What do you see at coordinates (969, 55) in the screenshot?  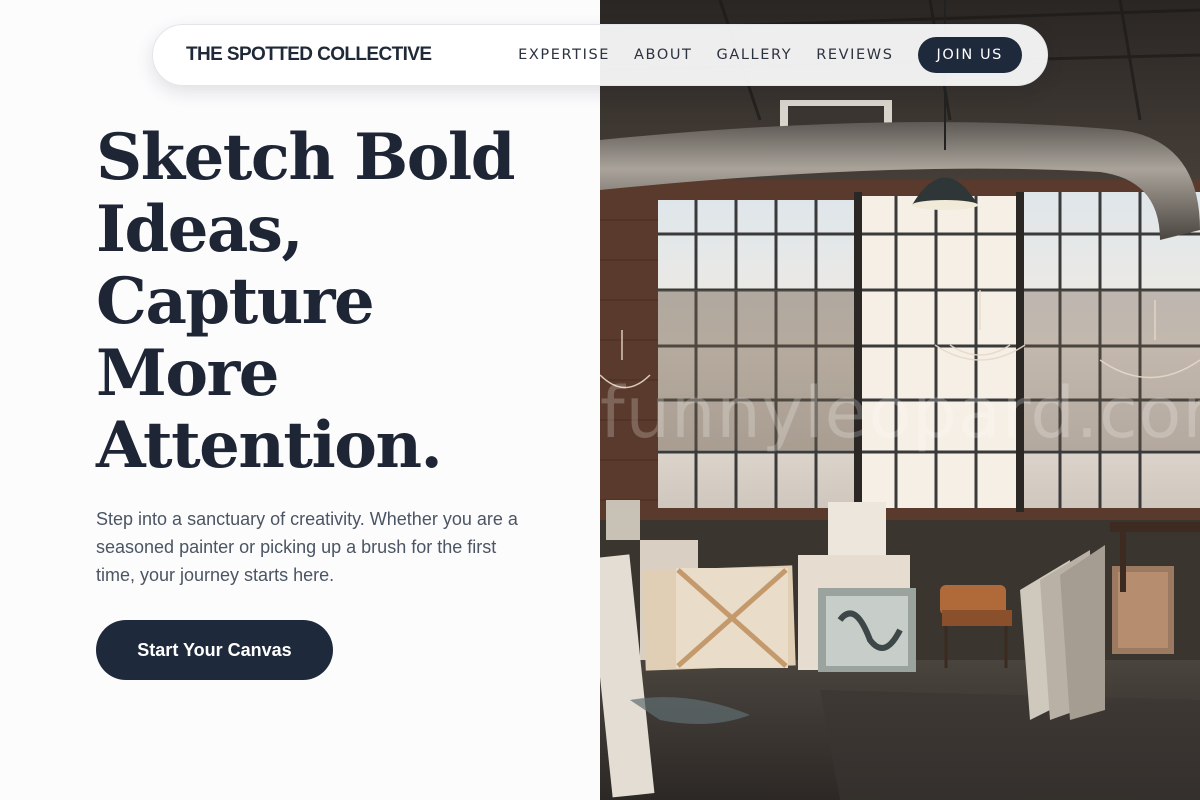 I see `join-us-button: JOIN US` at bounding box center [969, 55].